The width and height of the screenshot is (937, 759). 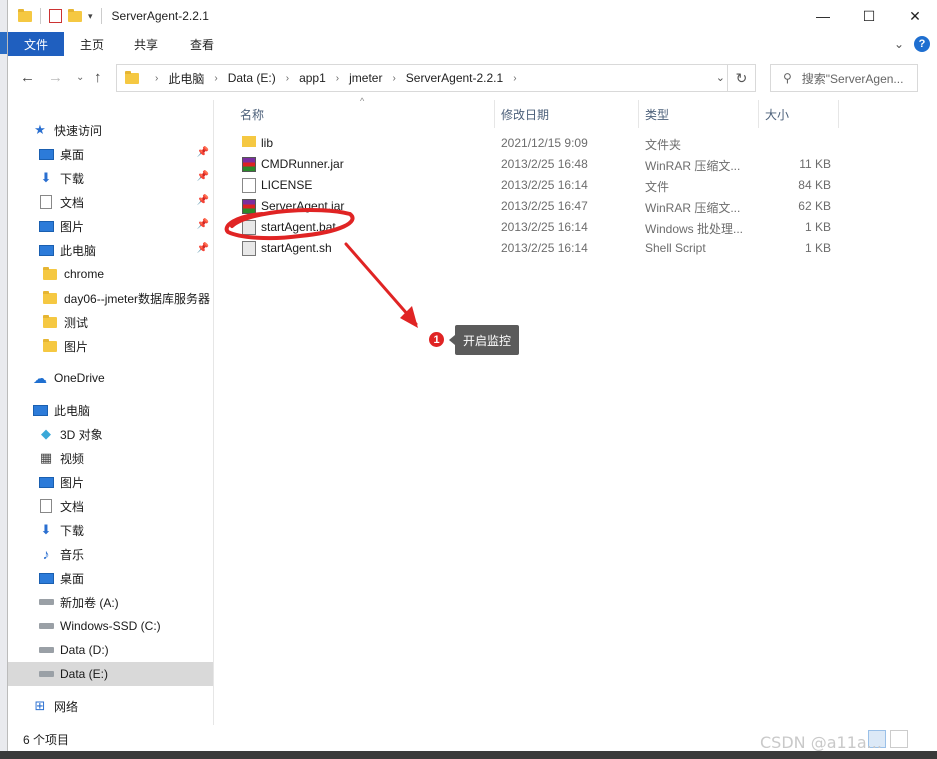 What do you see at coordinates (110, 458) in the screenshot?
I see `sidebar-item: ▦ 视频` at bounding box center [110, 458].